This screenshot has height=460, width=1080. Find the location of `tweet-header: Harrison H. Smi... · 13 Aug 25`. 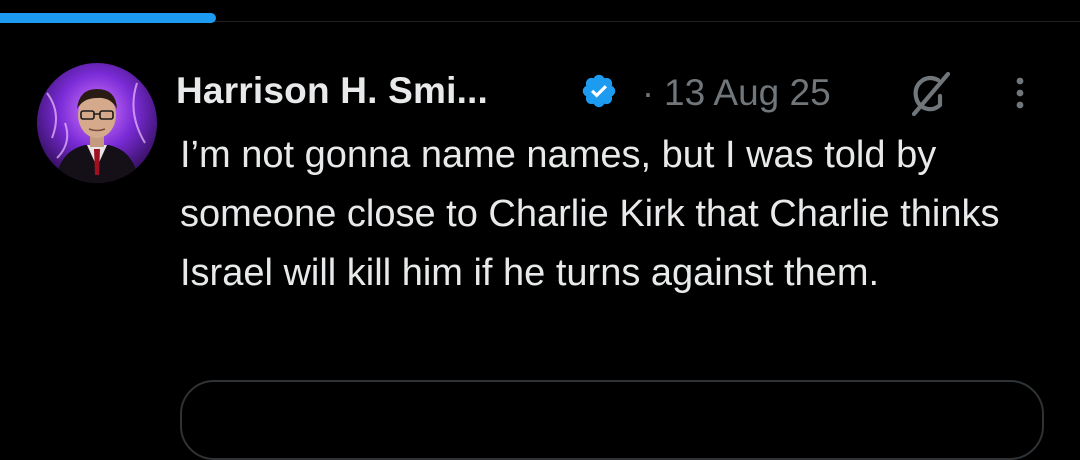

tweet-header: Harrison H. Smi... · 13 Aug 25 is located at coordinates (616, 92).